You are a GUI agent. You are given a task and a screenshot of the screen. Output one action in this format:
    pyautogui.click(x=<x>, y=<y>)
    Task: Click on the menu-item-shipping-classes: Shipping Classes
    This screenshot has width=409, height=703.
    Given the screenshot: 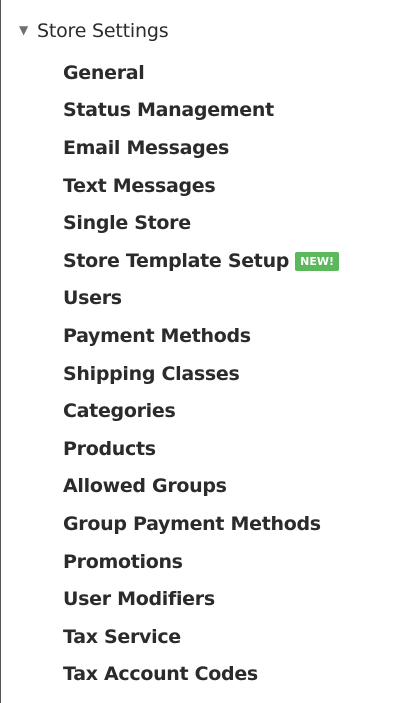 What is the action you would take?
    pyautogui.click(x=201, y=374)
    